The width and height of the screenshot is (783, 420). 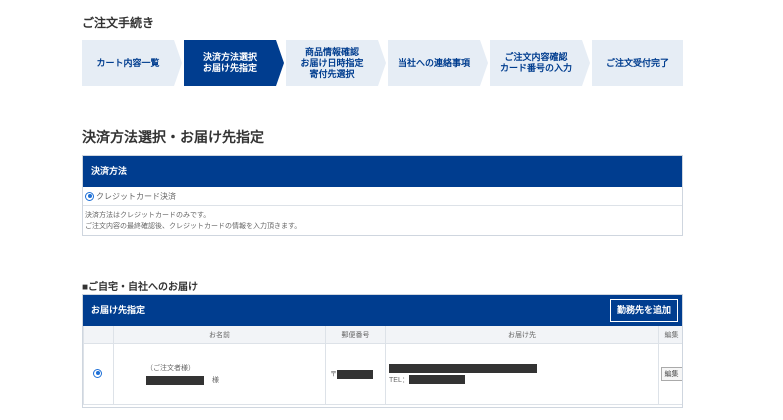 I want to click on edit-button: 編集, so click(x=671, y=374).